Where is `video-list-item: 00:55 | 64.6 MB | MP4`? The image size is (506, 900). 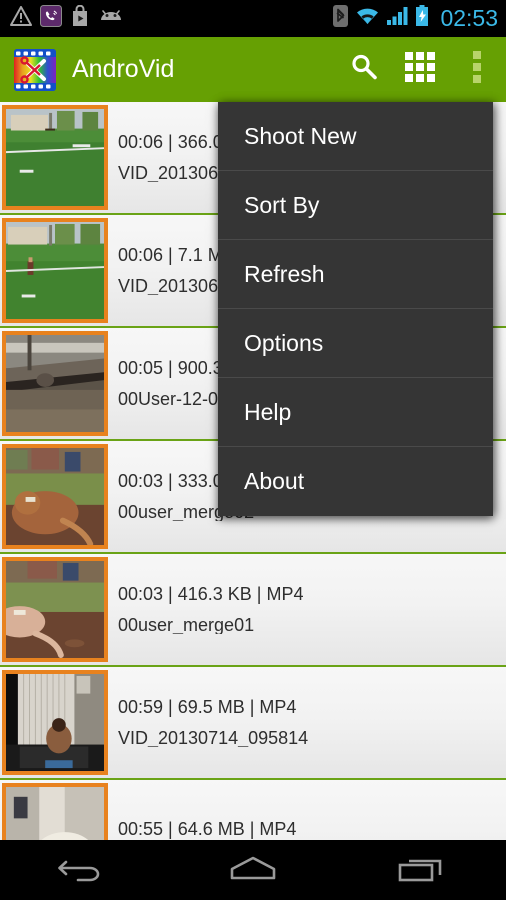 video-list-item: 00:55 | 64.6 MB | MP4 is located at coordinates (253, 810).